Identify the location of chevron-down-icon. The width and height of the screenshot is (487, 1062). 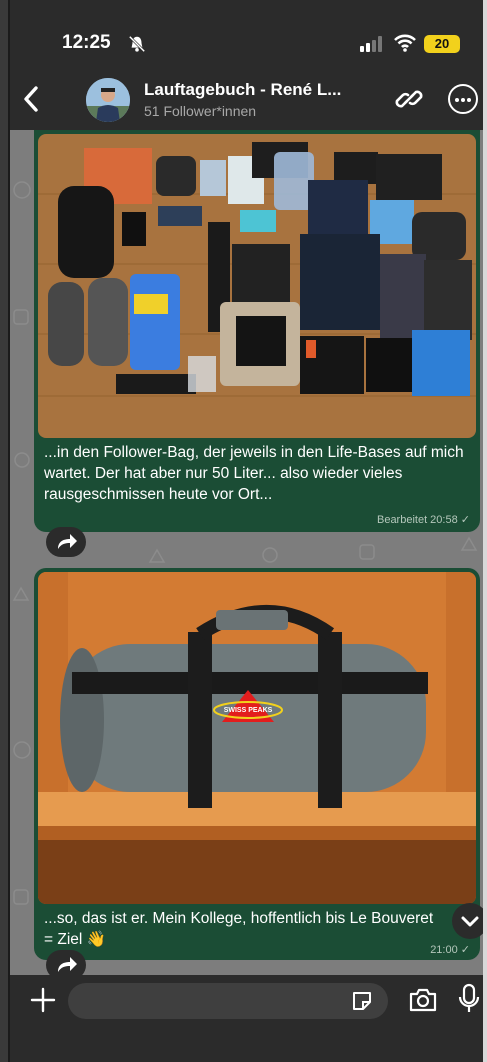
(470, 921).